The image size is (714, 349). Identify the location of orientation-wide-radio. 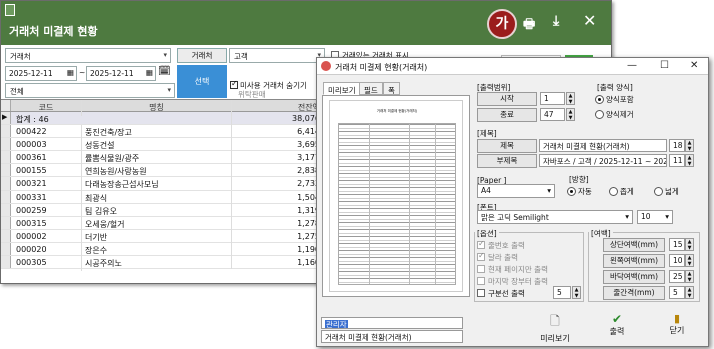
(658, 191).